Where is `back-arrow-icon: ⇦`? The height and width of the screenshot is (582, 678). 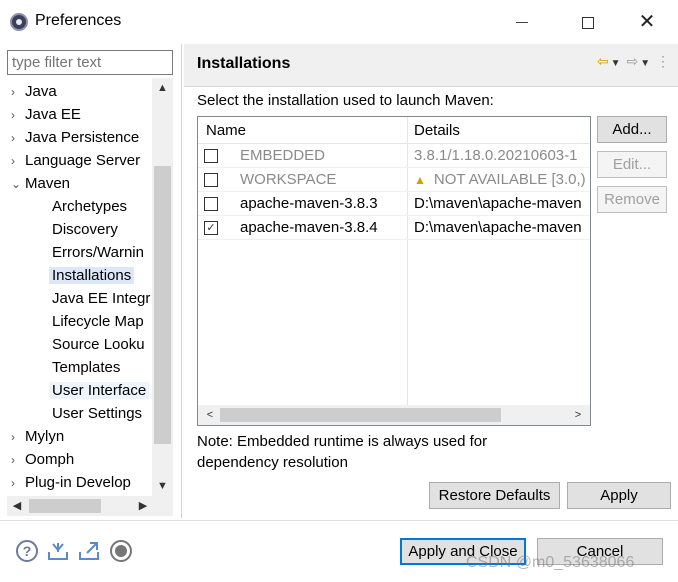 back-arrow-icon: ⇦ is located at coordinates (603, 61).